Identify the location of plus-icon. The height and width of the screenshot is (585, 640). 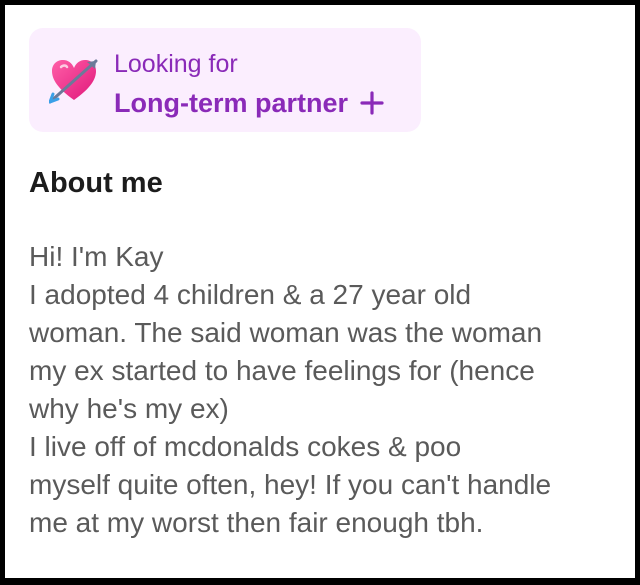
(372, 103).